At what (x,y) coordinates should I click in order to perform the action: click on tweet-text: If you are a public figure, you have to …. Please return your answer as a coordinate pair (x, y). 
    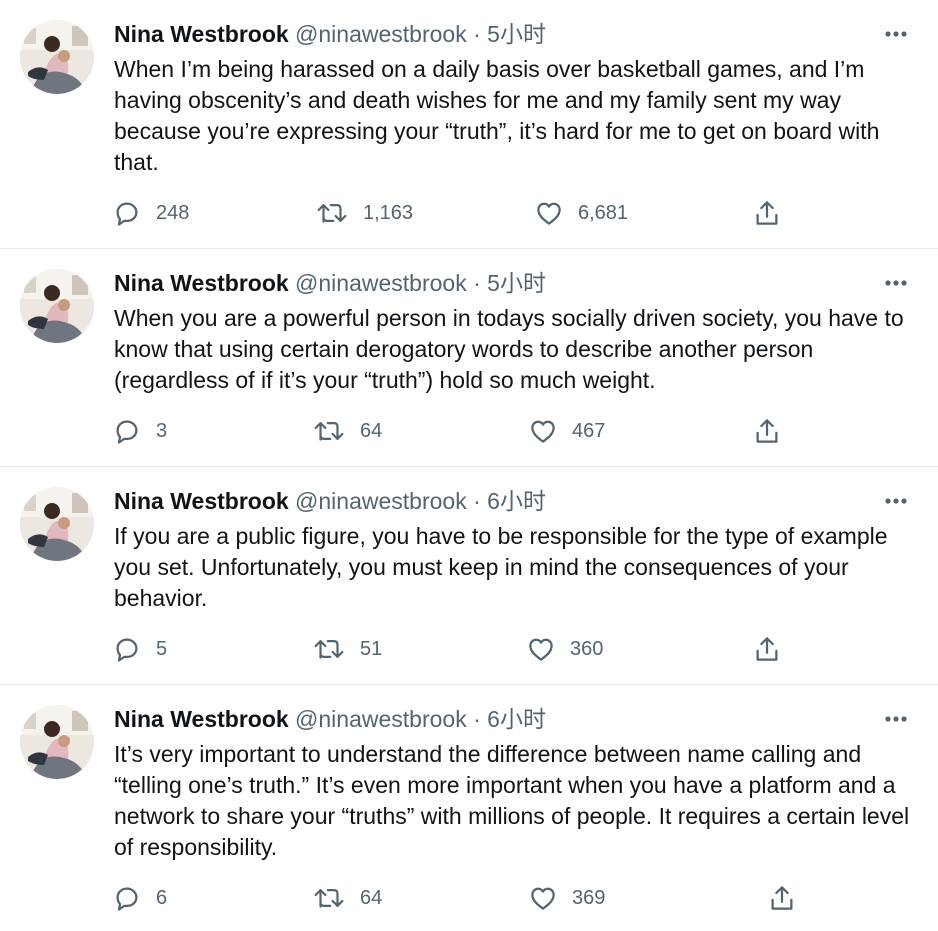
    Looking at the image, I should click on (501, 567).